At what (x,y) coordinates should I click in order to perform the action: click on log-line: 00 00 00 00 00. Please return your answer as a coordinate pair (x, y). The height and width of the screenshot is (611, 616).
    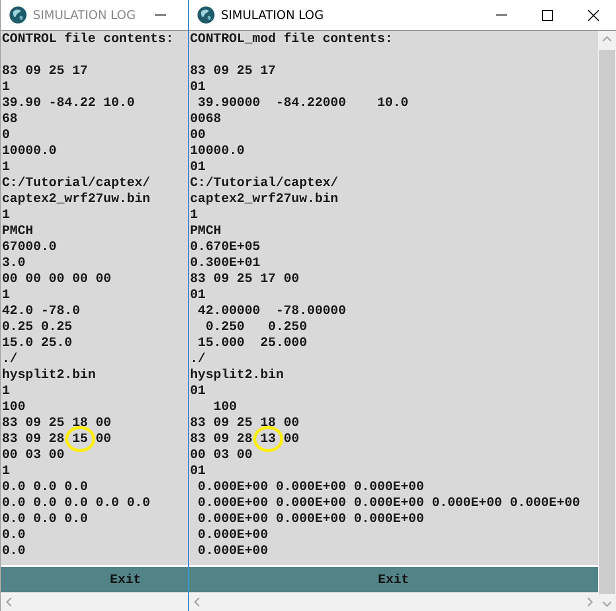
    Looking at the image, I should click on (57, 278).